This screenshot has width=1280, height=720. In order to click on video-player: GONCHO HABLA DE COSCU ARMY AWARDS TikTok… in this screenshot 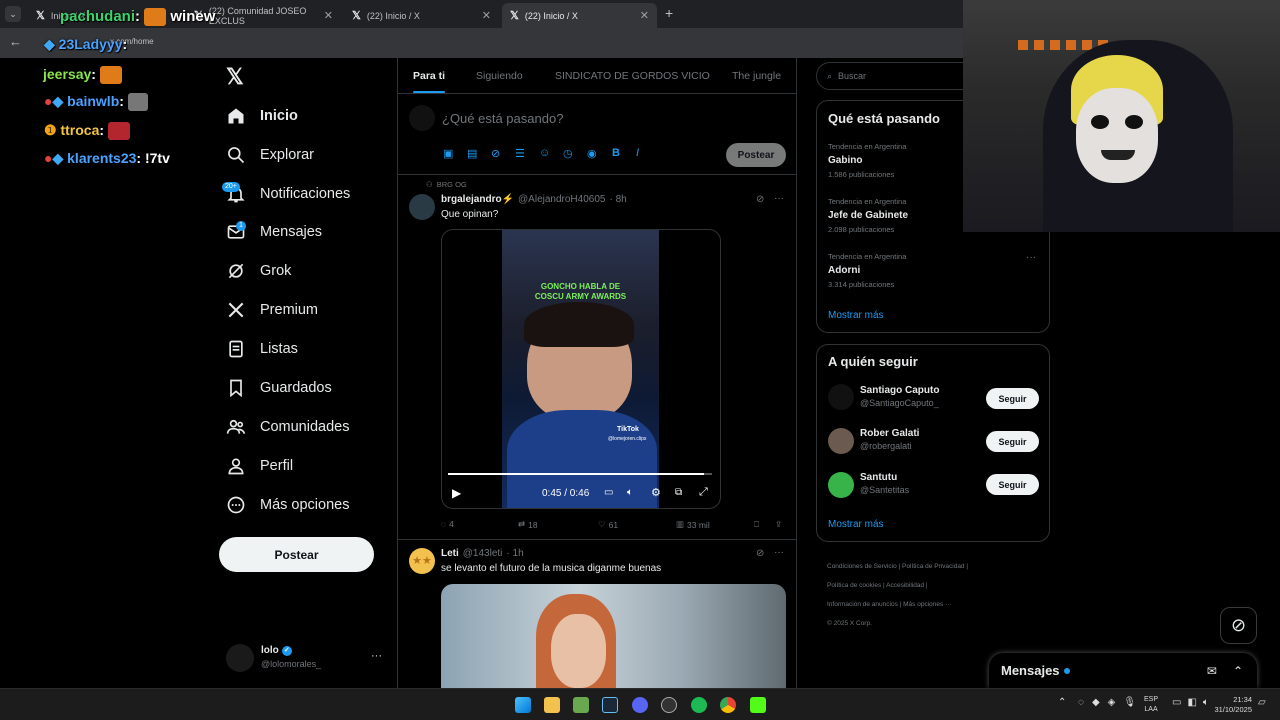, I will do `click(581, 369)`.